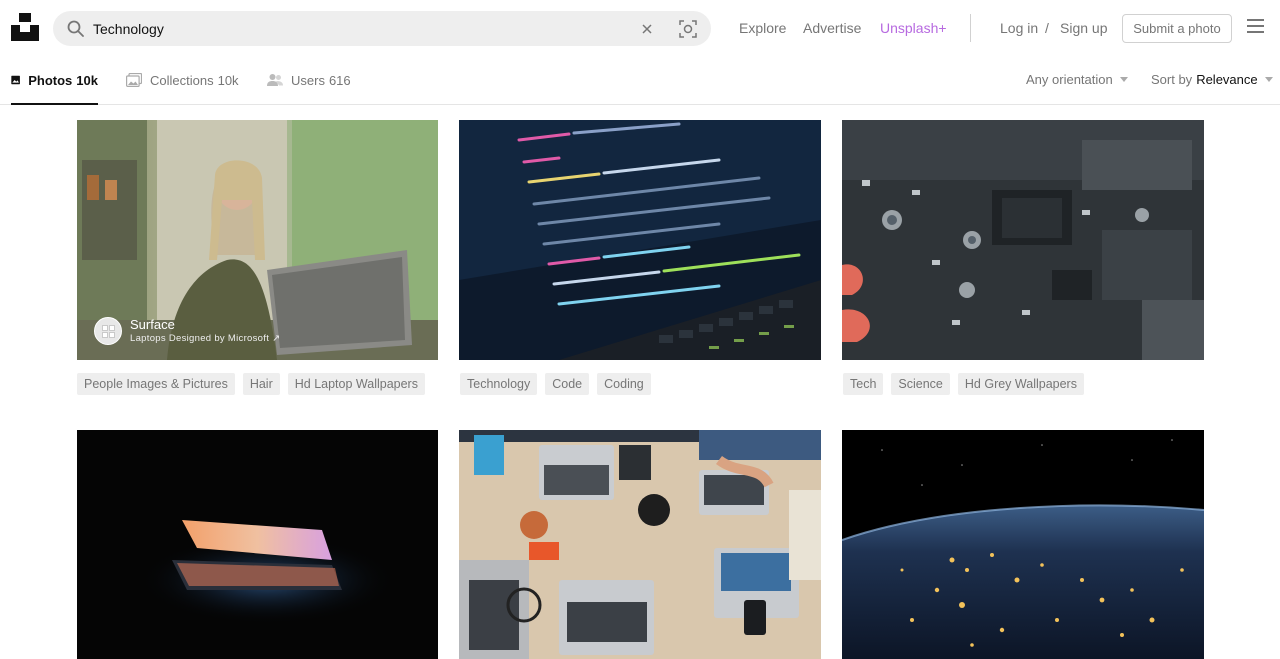  I want to click on tag-chip: Code, so click(567, 384).